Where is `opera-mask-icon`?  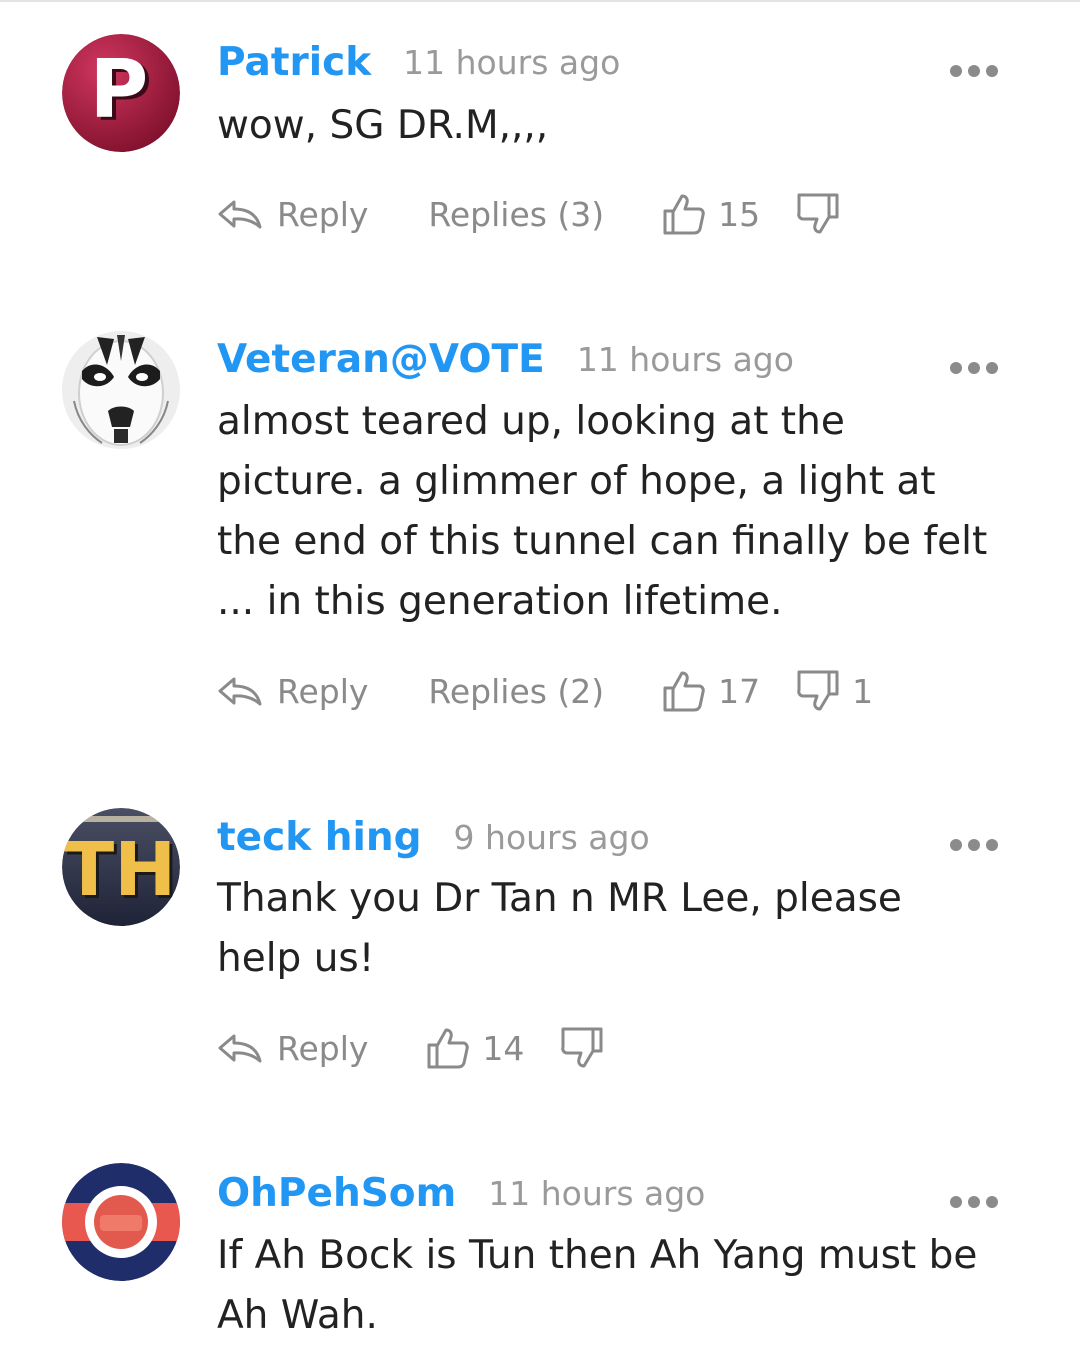
opera-mask-icon is located at coordinates (121, 390).